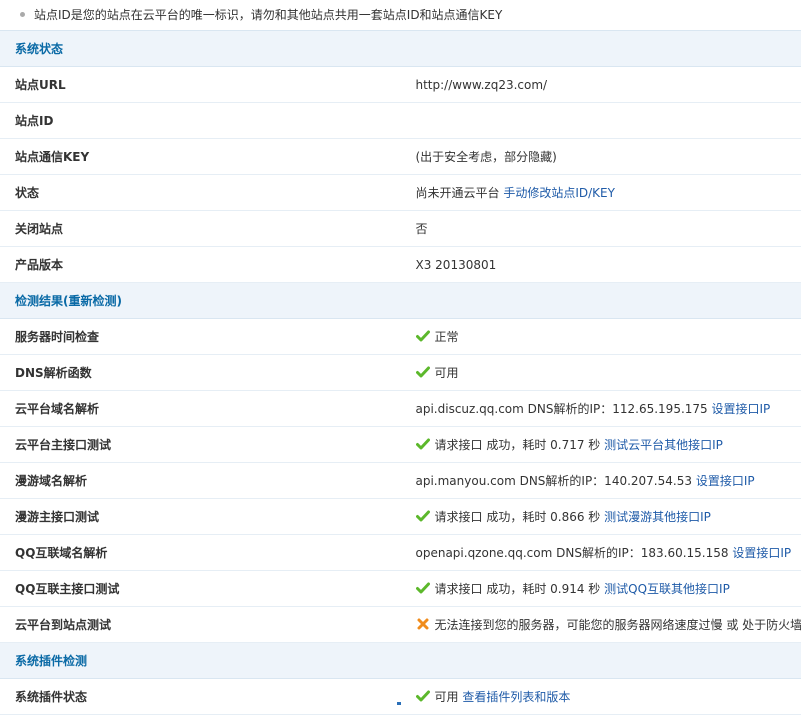 The width and height of the screenshot is (801, 715). I want to click on qq-api-value: 请求接口 成功，耗时 0.914 秒, so click(518, 589).